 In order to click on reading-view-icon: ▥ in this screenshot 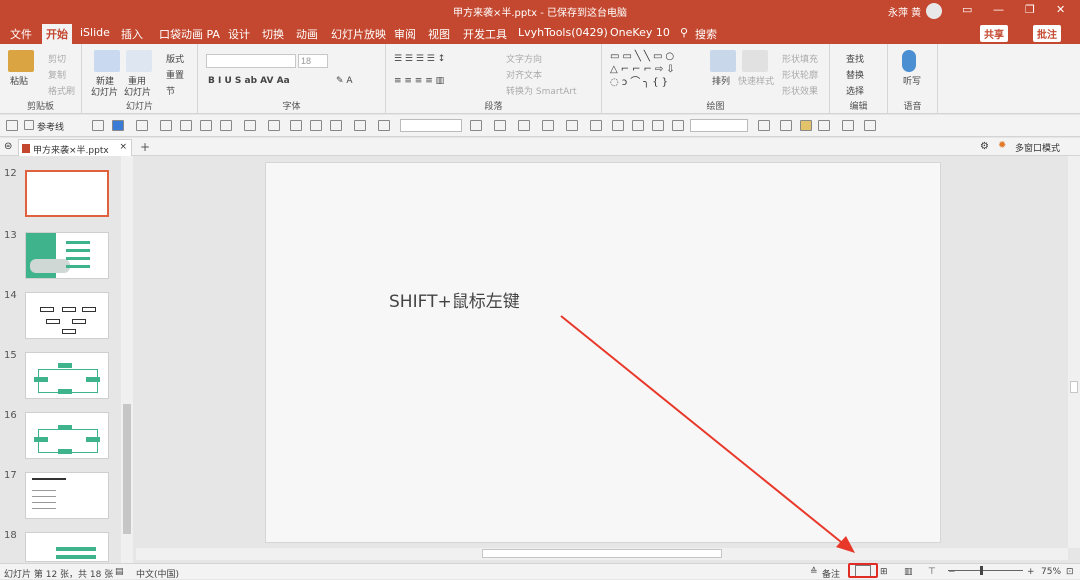, I will do `click(908, 572)`.